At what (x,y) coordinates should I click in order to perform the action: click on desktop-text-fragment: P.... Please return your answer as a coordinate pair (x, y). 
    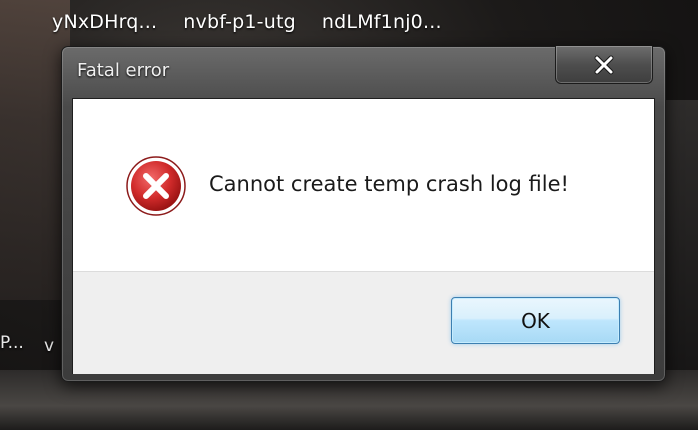
    Looking at the image, I should click on (12, 343).